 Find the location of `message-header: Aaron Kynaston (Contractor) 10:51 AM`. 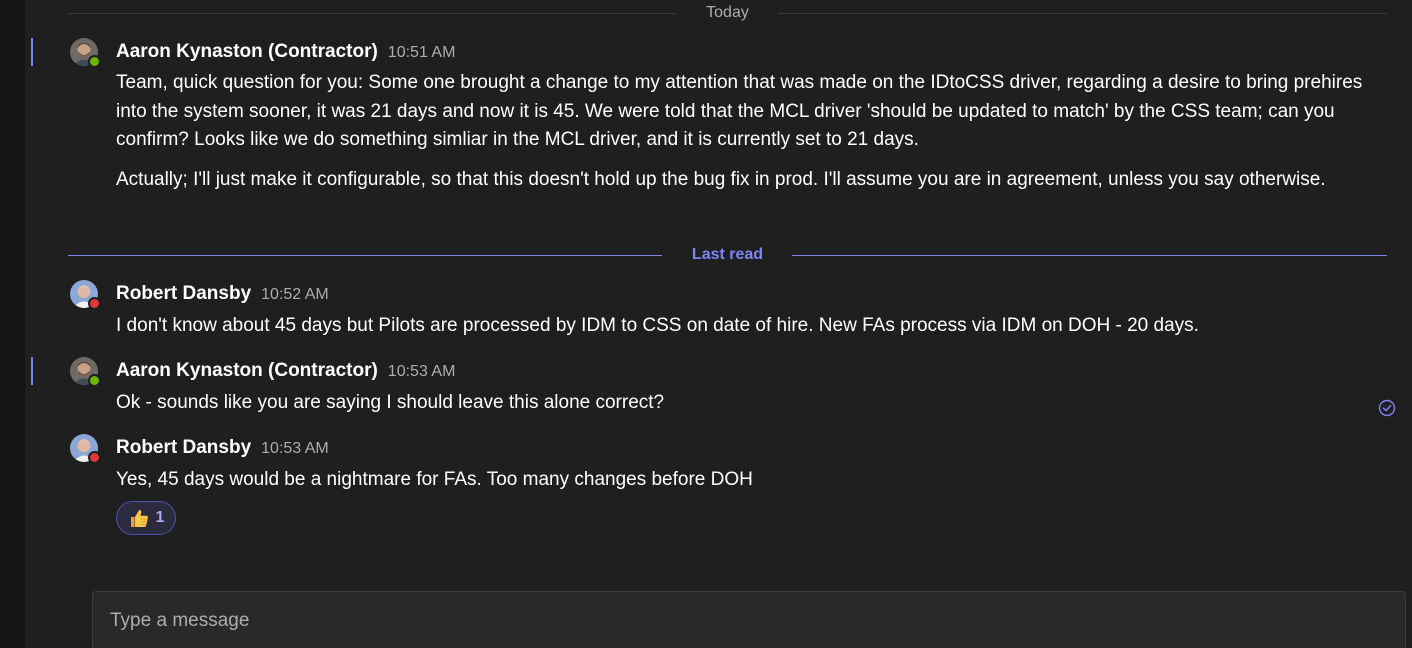

message-header: Aaron Kynaston (Contractor) 10:51 AM is located at coordinates (285, 52).